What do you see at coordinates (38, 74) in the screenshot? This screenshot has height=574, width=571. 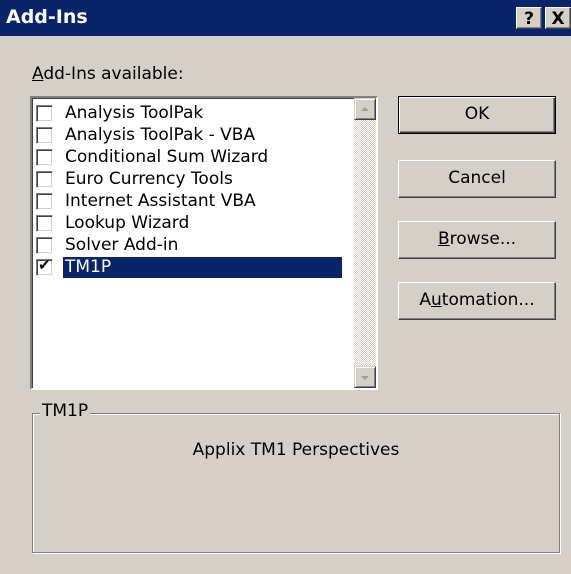 I see `addins-label-accel: A` at bounding box center [38, 74].